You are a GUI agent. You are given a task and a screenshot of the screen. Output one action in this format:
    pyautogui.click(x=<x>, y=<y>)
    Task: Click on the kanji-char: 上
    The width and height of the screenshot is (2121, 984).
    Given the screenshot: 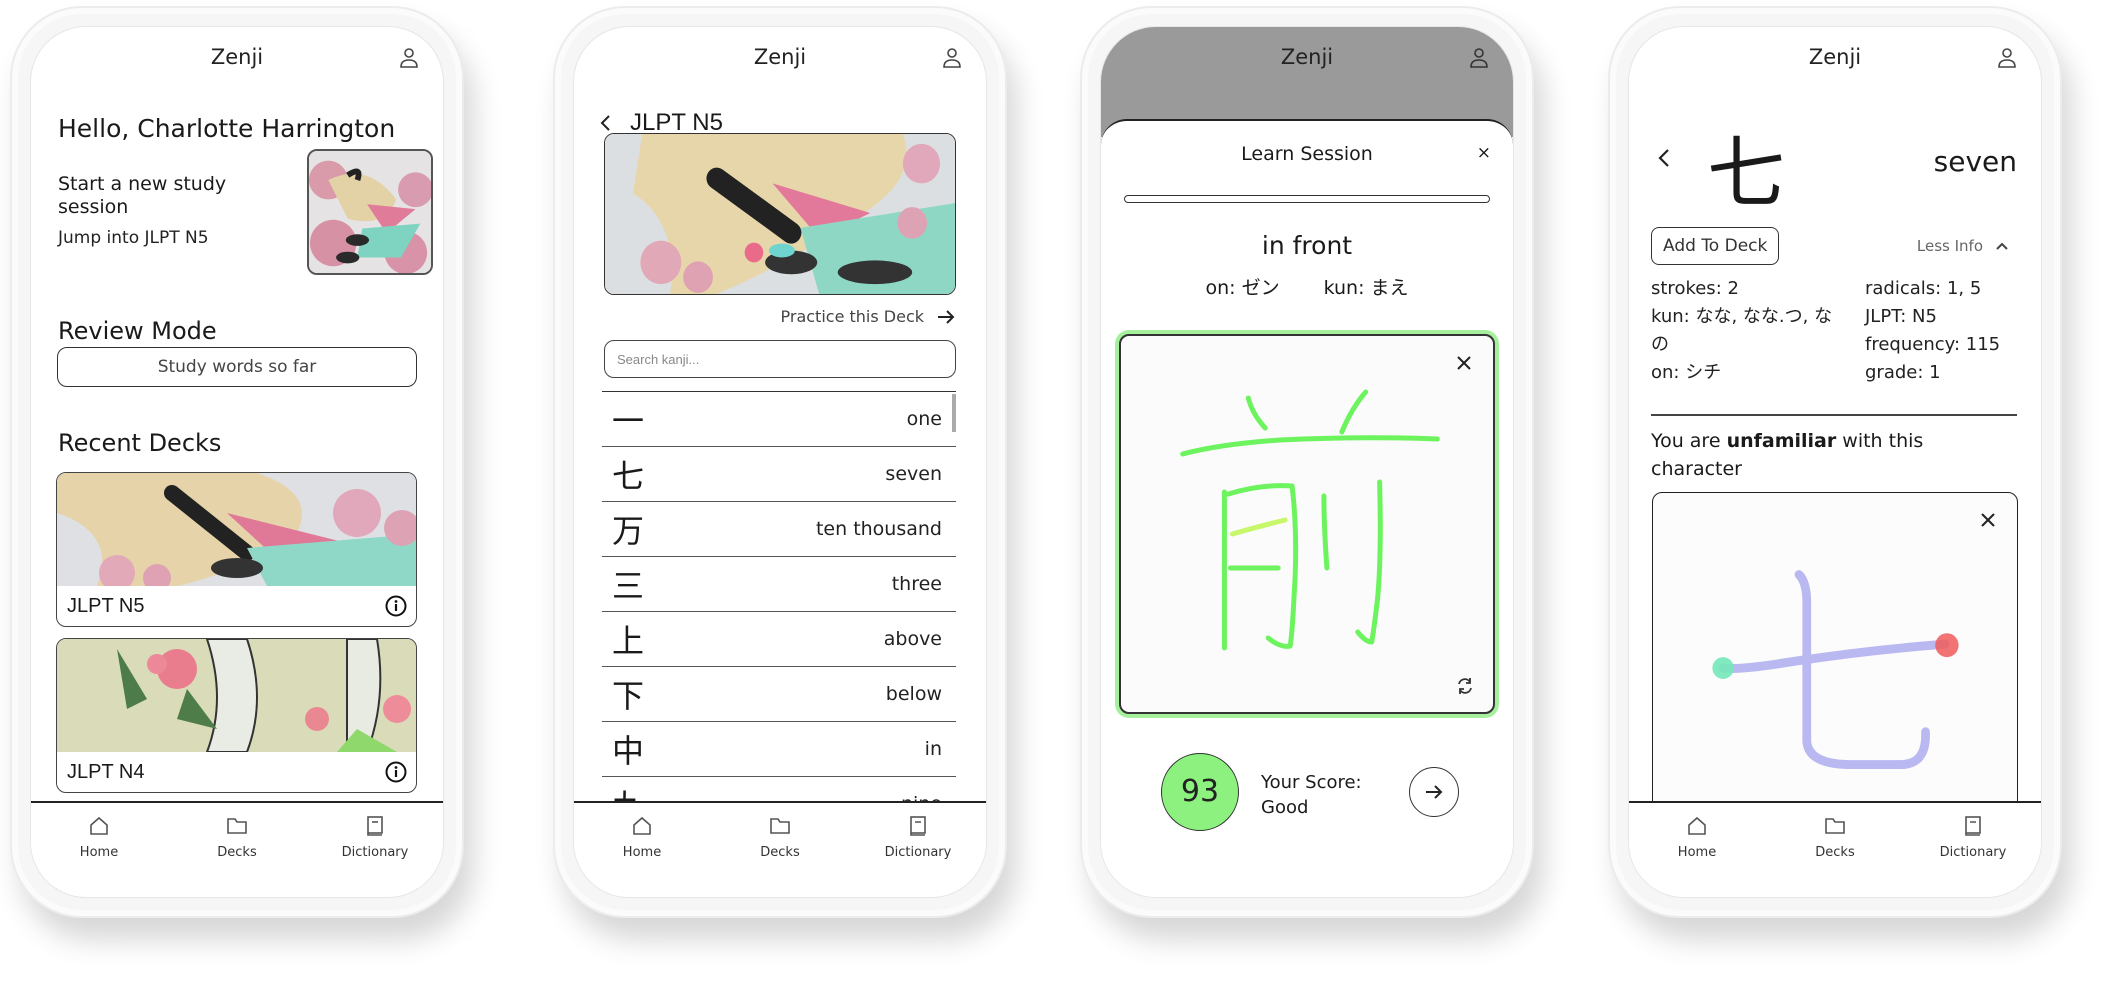 What is the action you would take?
    pyautogui.click(x=628, y=641)
    